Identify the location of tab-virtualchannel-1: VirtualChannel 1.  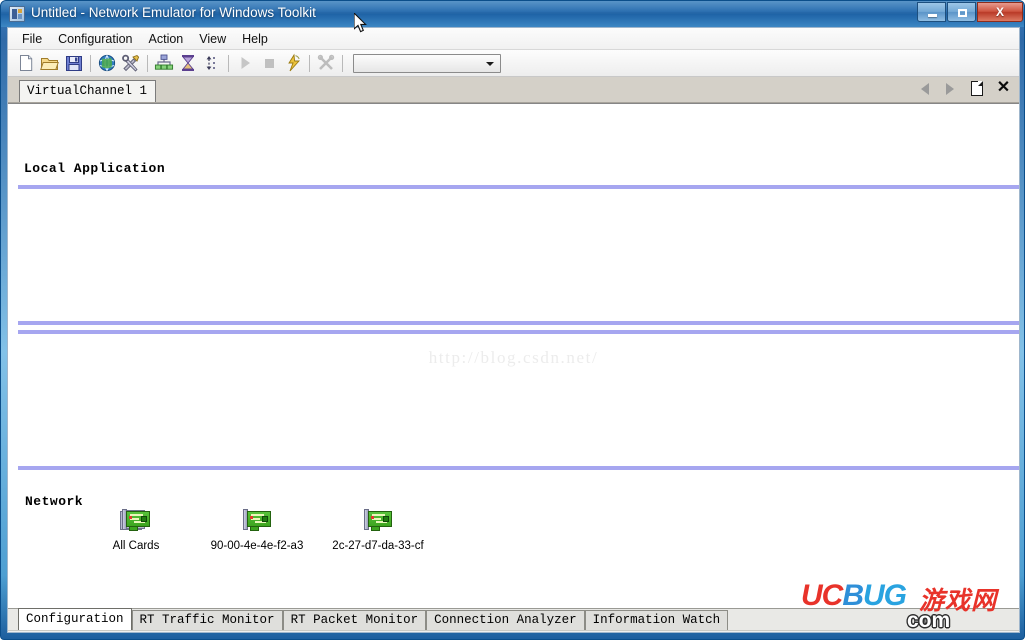
(88, 91).